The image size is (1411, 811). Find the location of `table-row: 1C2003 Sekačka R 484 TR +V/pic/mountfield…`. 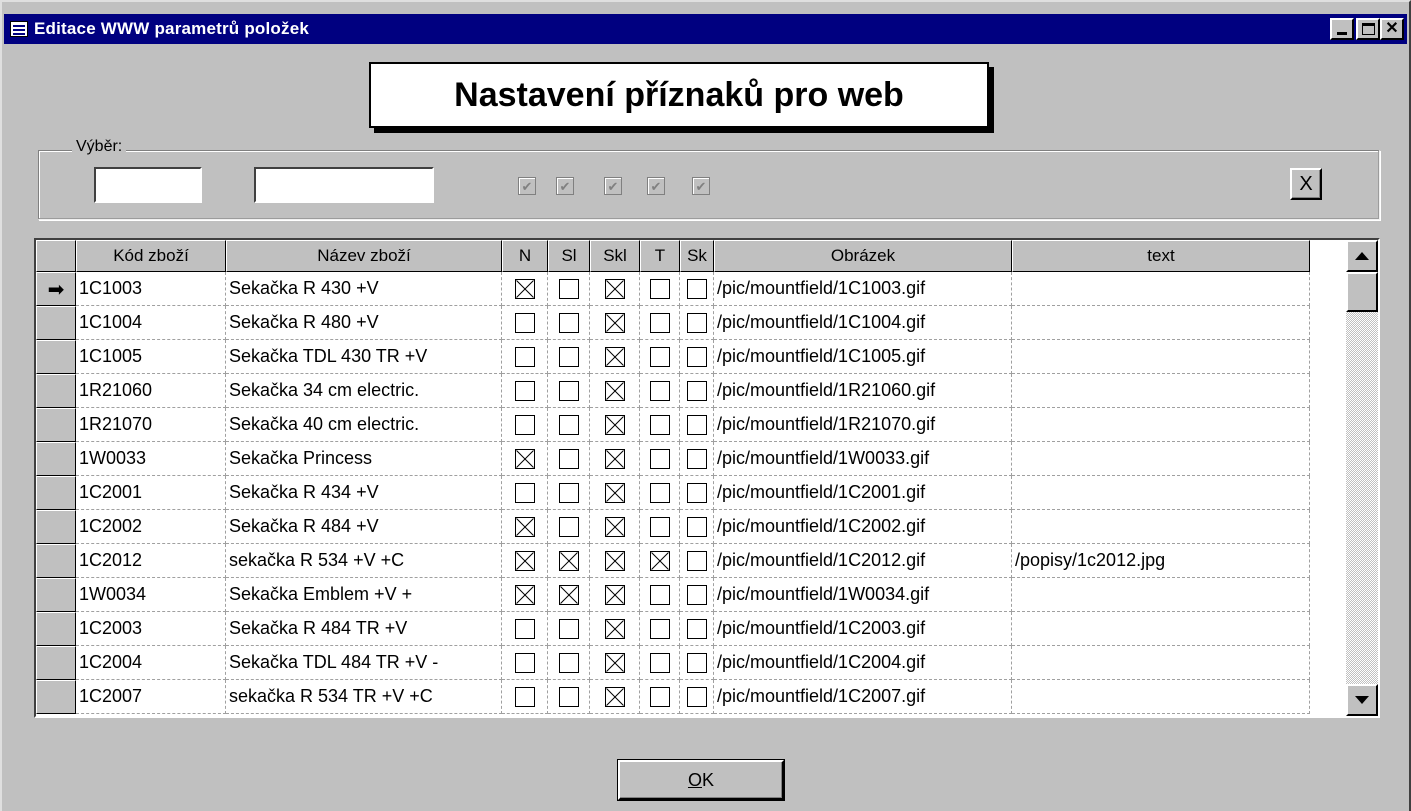

table-row: 1C2003 Sekačka R 484 TR +V/pic/mountfield… is located at coordinates (691, 629).